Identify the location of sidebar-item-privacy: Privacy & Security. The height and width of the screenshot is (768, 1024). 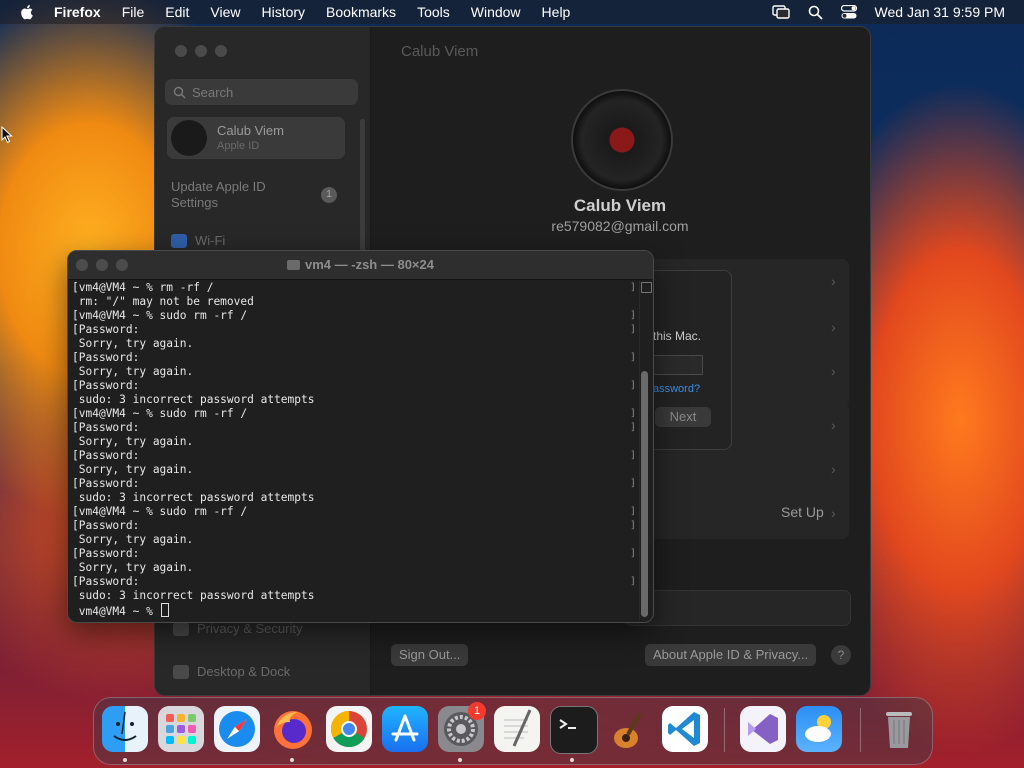
(237, 628).